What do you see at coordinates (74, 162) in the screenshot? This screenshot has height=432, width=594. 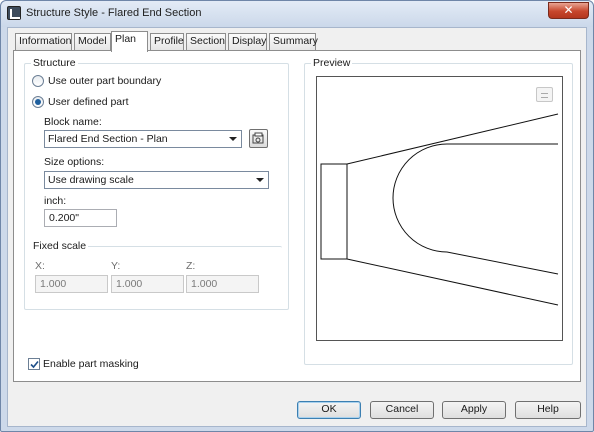 I see `size-options-label: Size options:` at bounding box center [74, 162].